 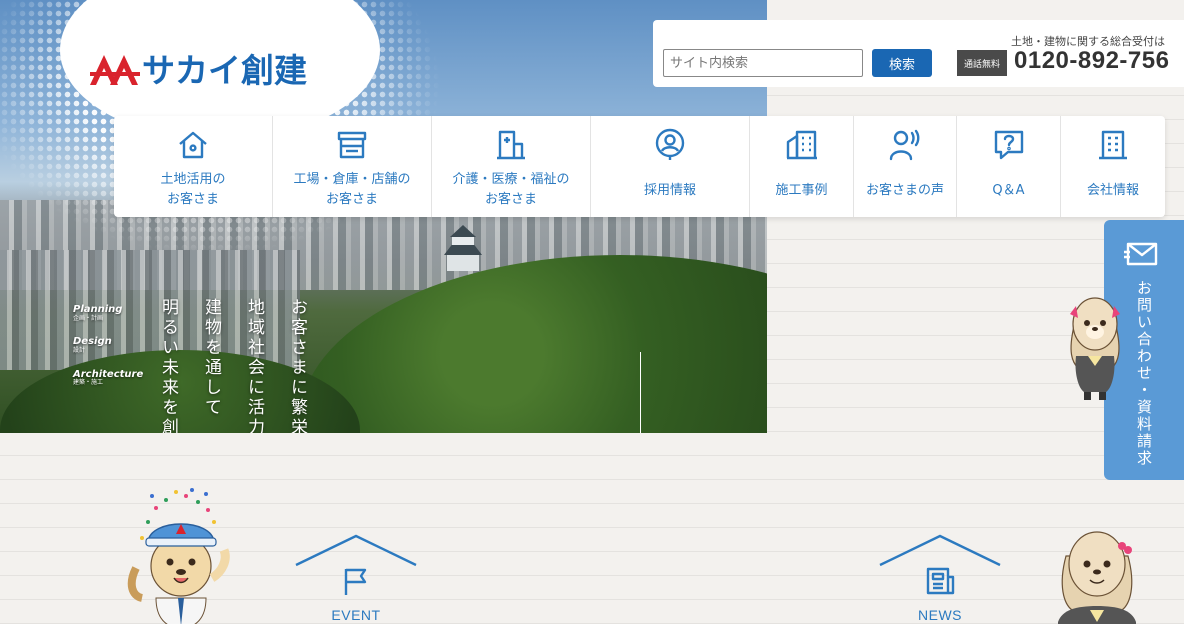 I want to click on hero-copy-line: 建物を通して, so click(x=211, y=358).